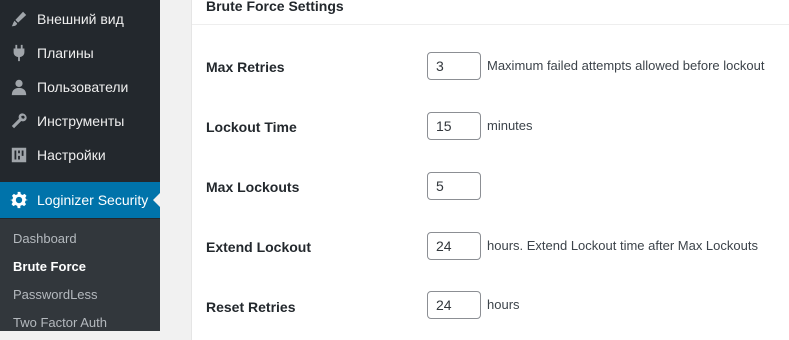 The height and width of the screenshot is (340, 789). What do you see at coordinates (19, 200) in the screenshot?
I see `gear-icon` at bounding box center [19, 200].